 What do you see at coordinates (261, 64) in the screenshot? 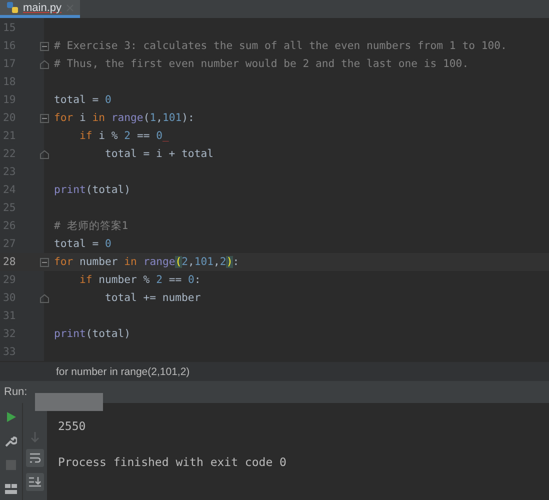
I see `code-line: # Thus, the first even number would be 2 and the last one is 100.` at bounding box center [261, 64].